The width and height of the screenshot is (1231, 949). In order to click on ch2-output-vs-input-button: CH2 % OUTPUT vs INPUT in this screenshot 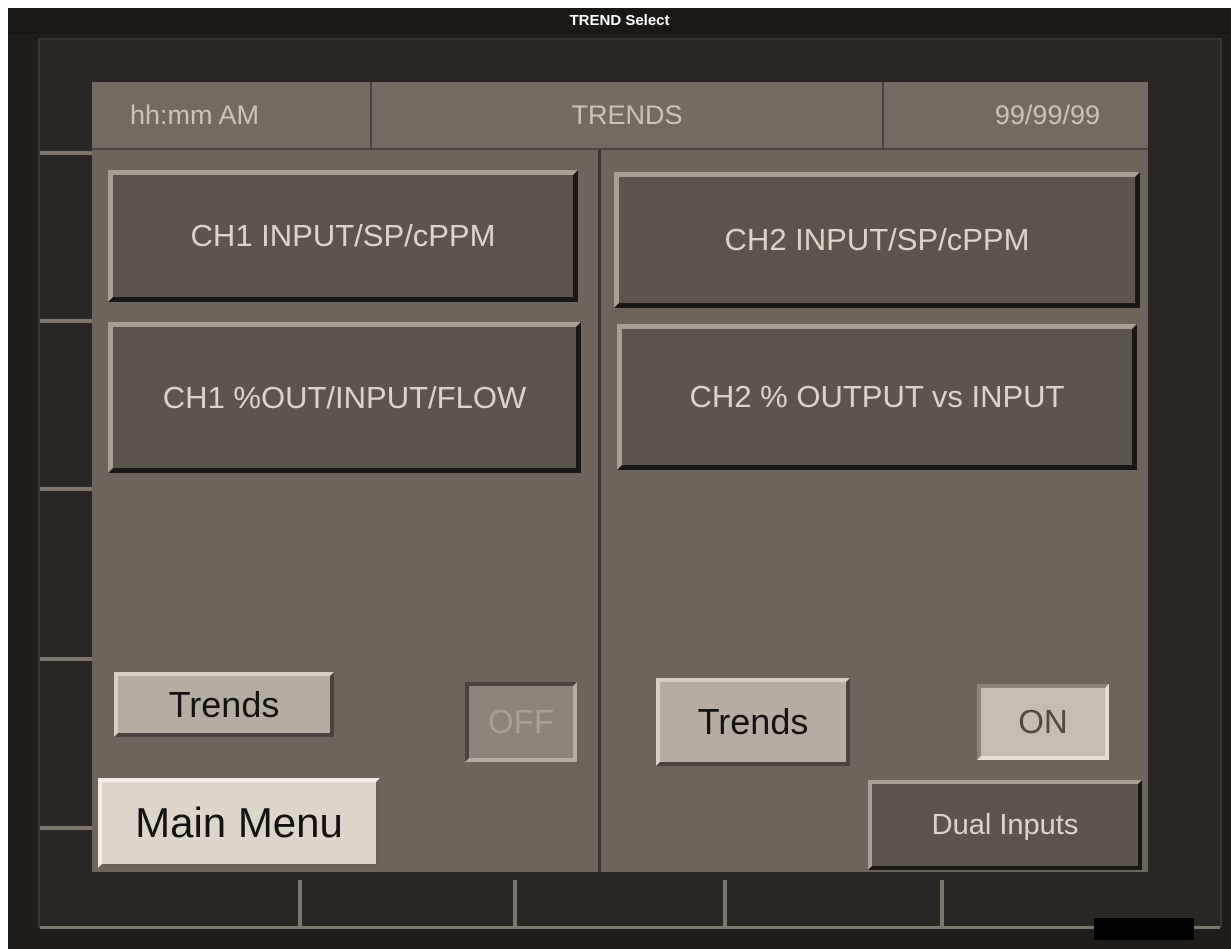, I will do `click(877, 397)`.